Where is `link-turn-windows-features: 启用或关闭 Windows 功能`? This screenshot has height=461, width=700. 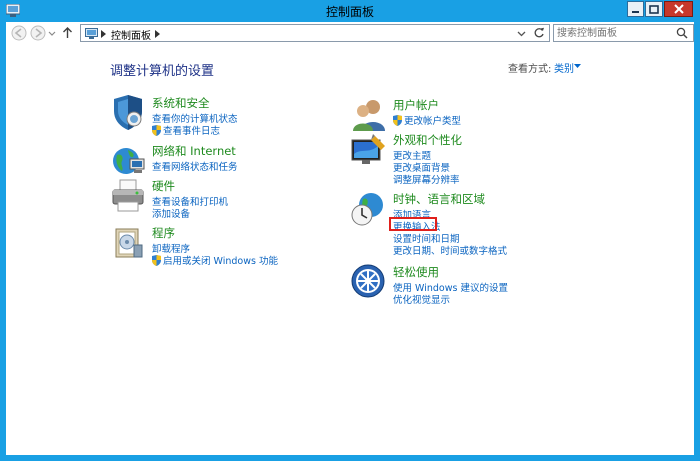 link-turn-windows-features: 启用或关闭 Windows 功能 is located at coordinates (220, 261).